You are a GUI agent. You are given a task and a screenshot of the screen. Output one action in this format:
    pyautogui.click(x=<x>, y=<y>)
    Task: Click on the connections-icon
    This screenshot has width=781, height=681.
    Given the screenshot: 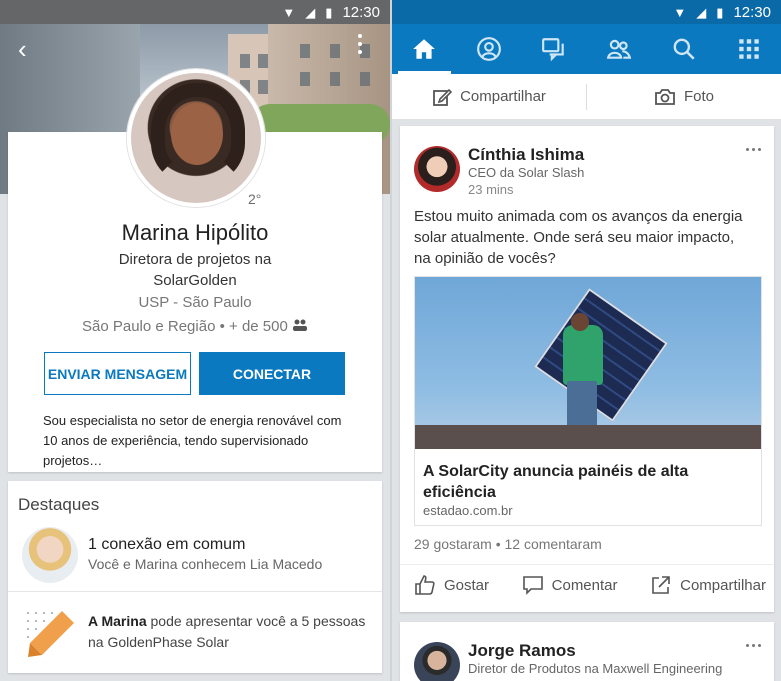 What is the action you would take?
    pyautogui.click(x=300, y=326)
    